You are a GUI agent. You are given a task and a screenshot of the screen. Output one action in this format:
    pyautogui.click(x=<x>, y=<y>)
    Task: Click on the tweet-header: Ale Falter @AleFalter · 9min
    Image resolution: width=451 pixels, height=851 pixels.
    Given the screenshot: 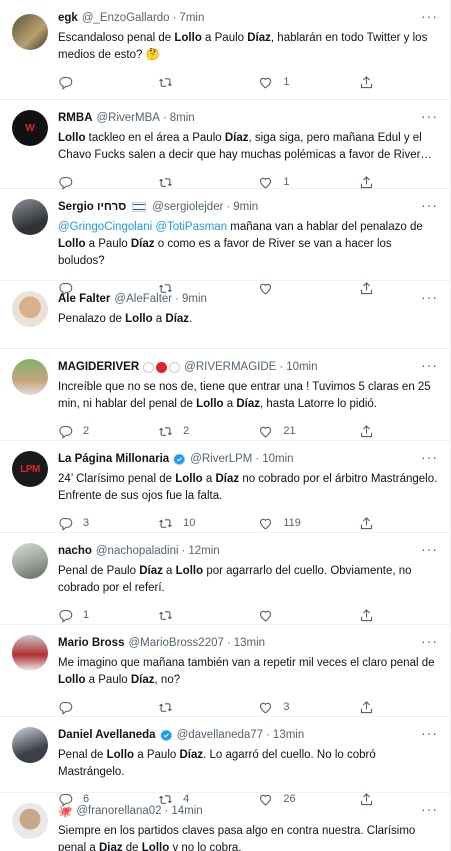 What is the action you would take?
    pyautogui.click(x=248, y=299)
    